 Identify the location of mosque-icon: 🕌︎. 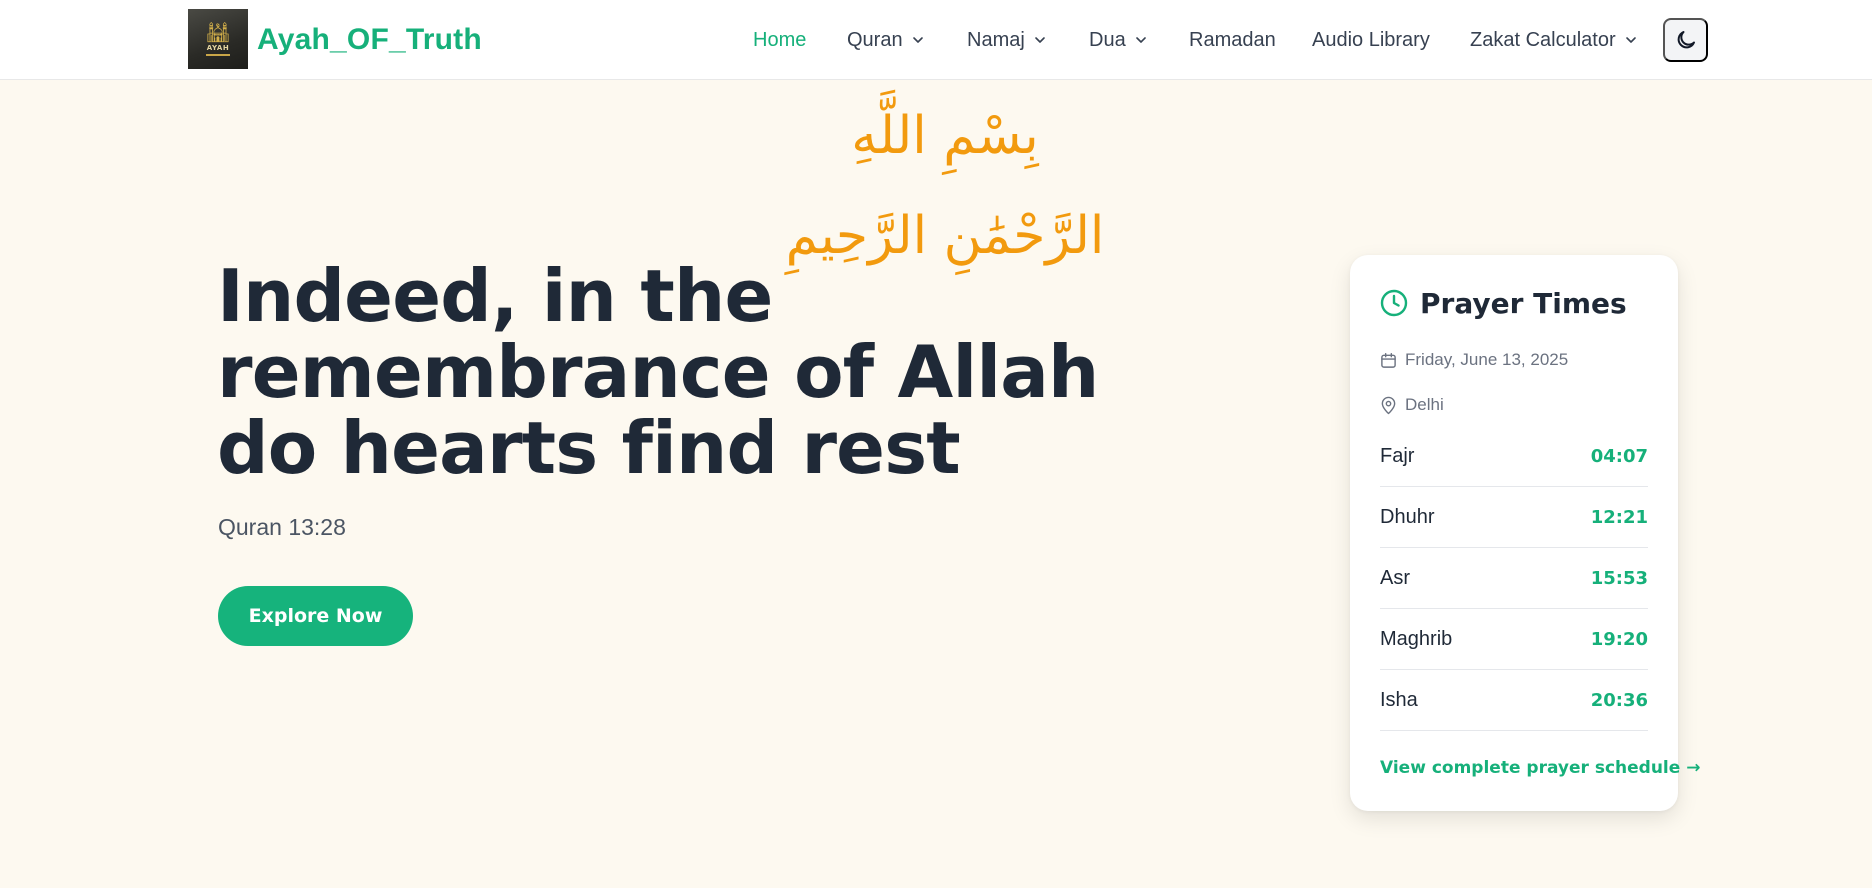
(218, 32).